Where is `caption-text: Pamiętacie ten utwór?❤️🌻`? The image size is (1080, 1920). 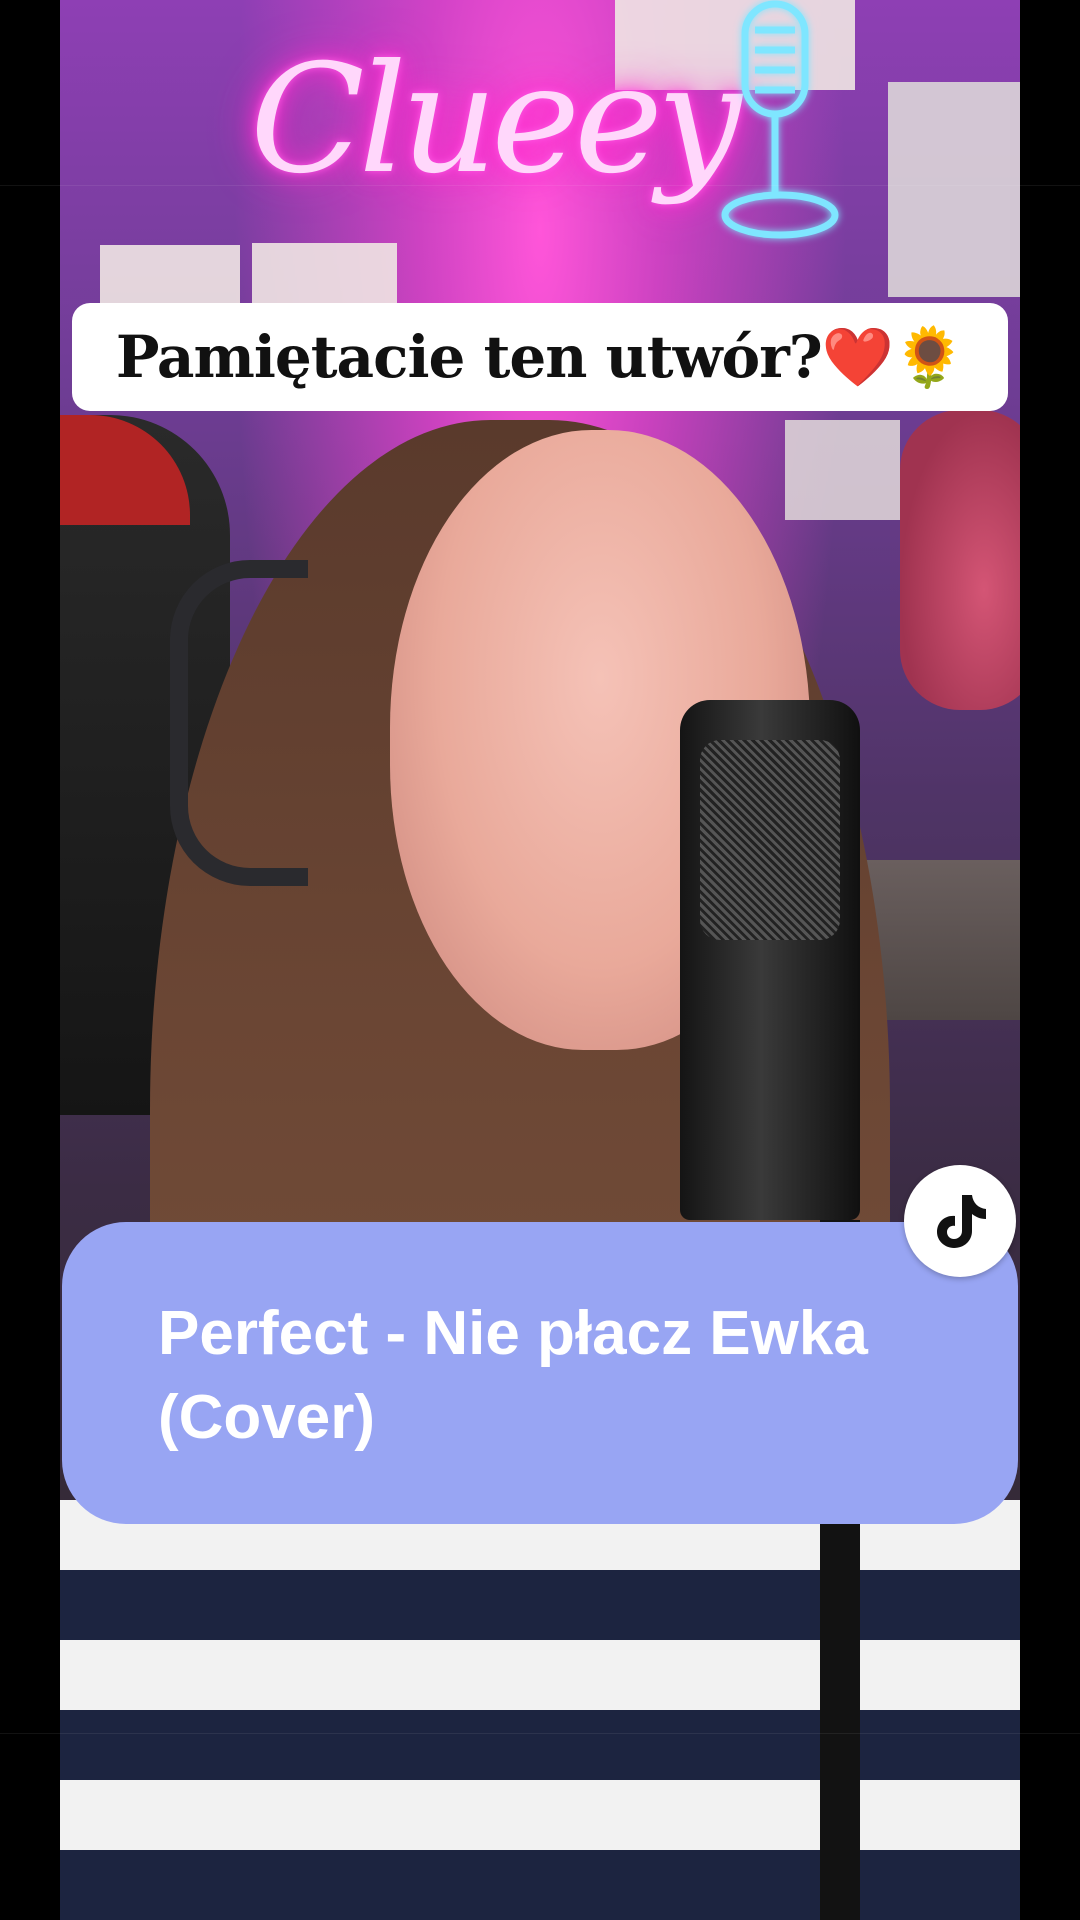
caption-text: Pamiętacie ten utwór?❤️🌻 is located at coordinates (540, 356).